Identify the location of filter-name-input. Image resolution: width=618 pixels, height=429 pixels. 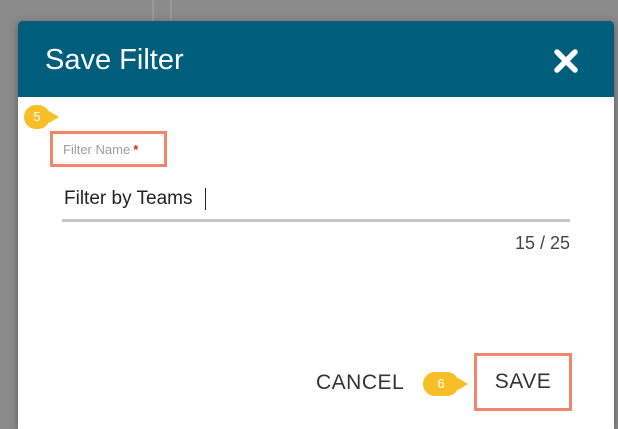
(294, 199).